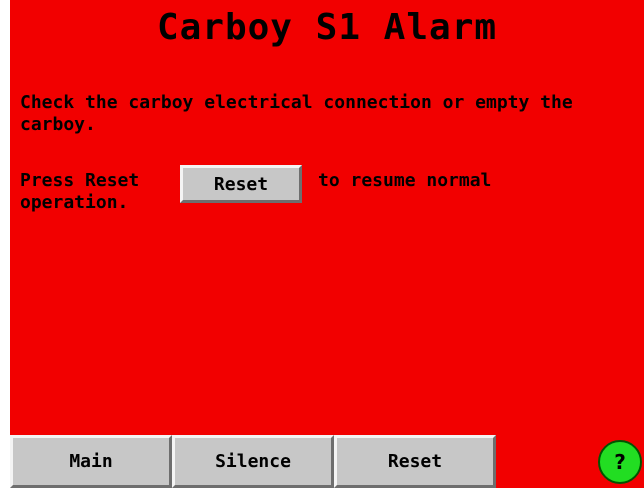 Image resolution: width=644 pixels, height=488 pixels. I want to click on bottom-nav-bar: Main Silence Reset, so click(327, 460).